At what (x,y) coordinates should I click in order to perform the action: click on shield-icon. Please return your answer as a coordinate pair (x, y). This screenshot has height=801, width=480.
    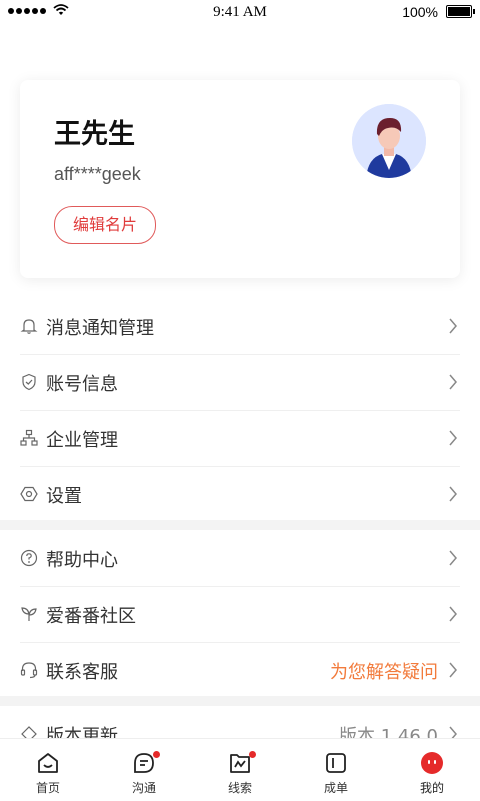
    Looking at the image, I should click on (29, 382).